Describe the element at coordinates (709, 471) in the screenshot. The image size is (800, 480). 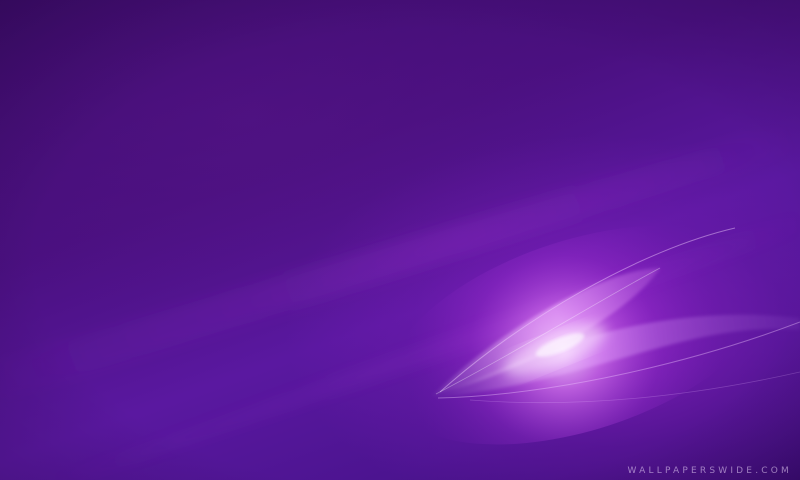
I see `watermark-text: WALLPAPERSWIDE.COM` at that location.